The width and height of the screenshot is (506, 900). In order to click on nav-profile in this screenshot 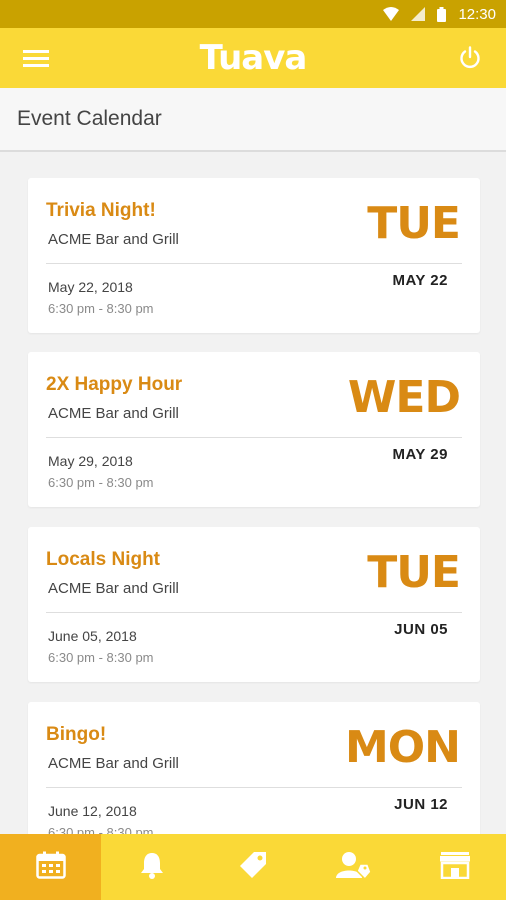, I will do `click(354, 867)`.